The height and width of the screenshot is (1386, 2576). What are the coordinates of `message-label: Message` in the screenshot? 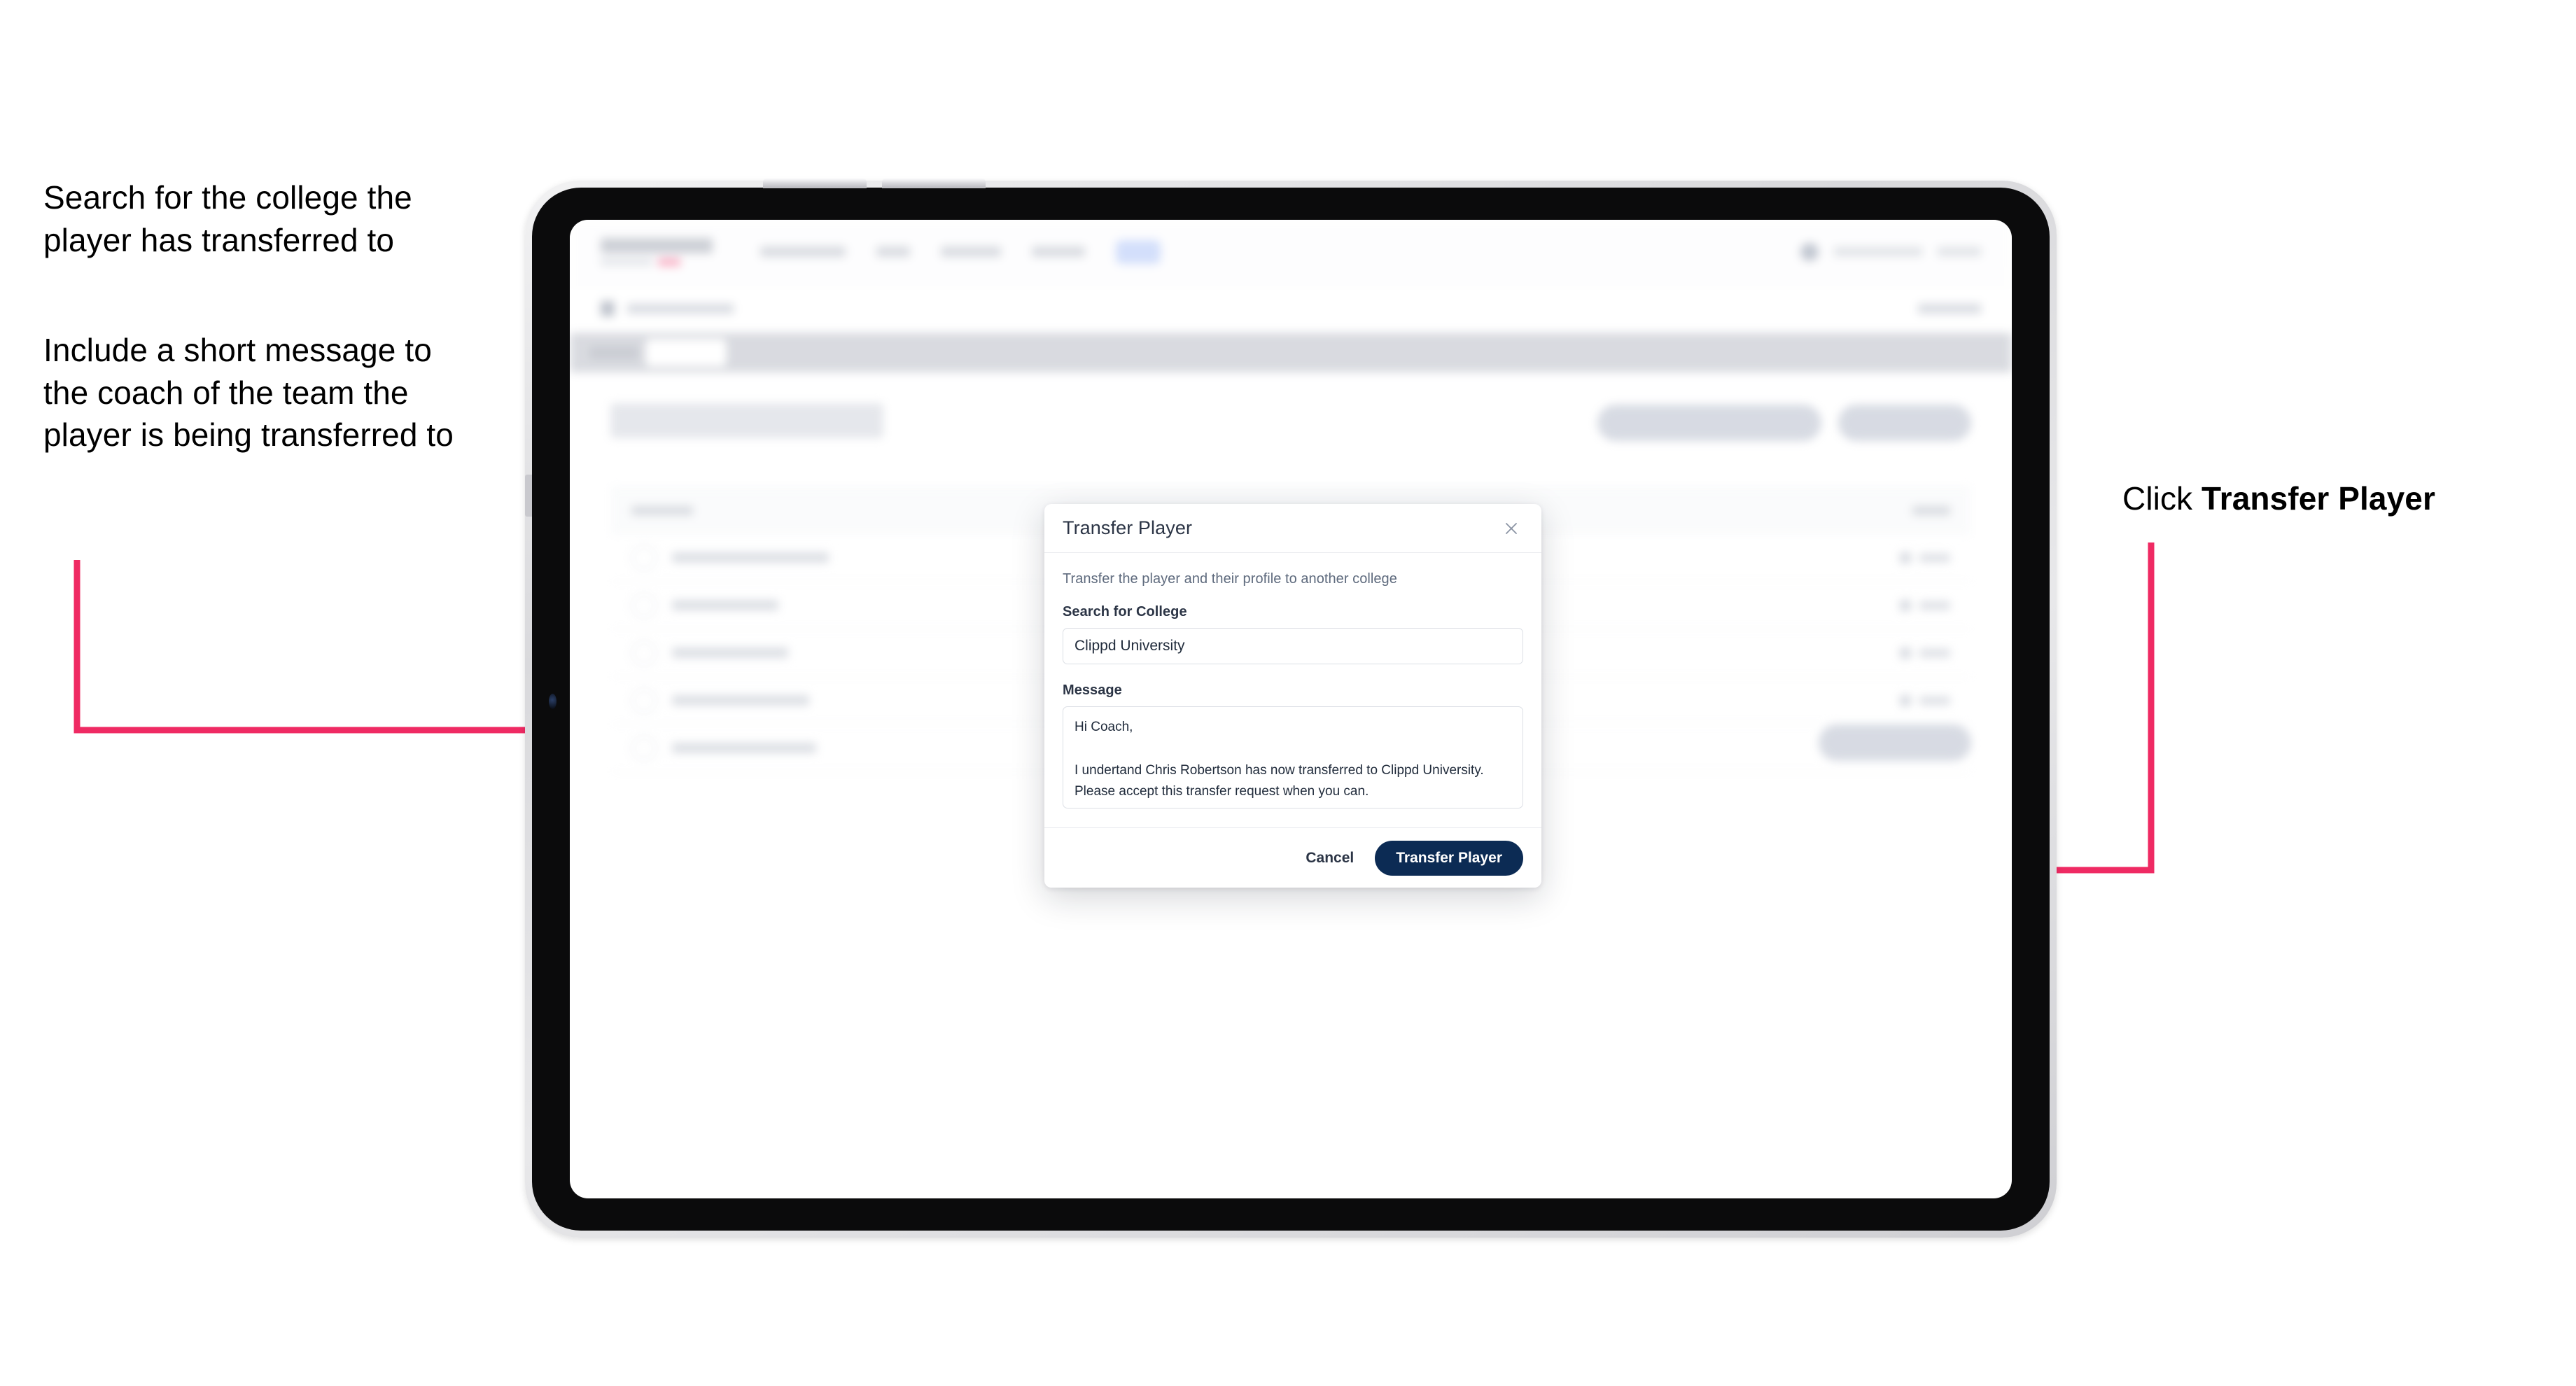 It's located at (1092, 690).